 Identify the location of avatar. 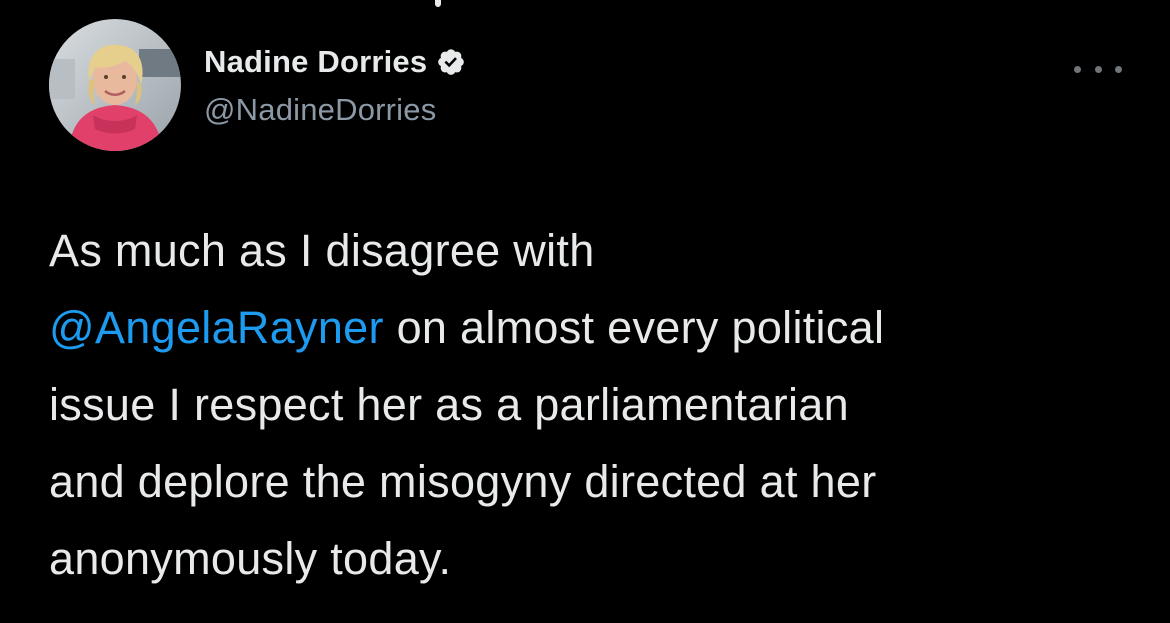
(115, 85).